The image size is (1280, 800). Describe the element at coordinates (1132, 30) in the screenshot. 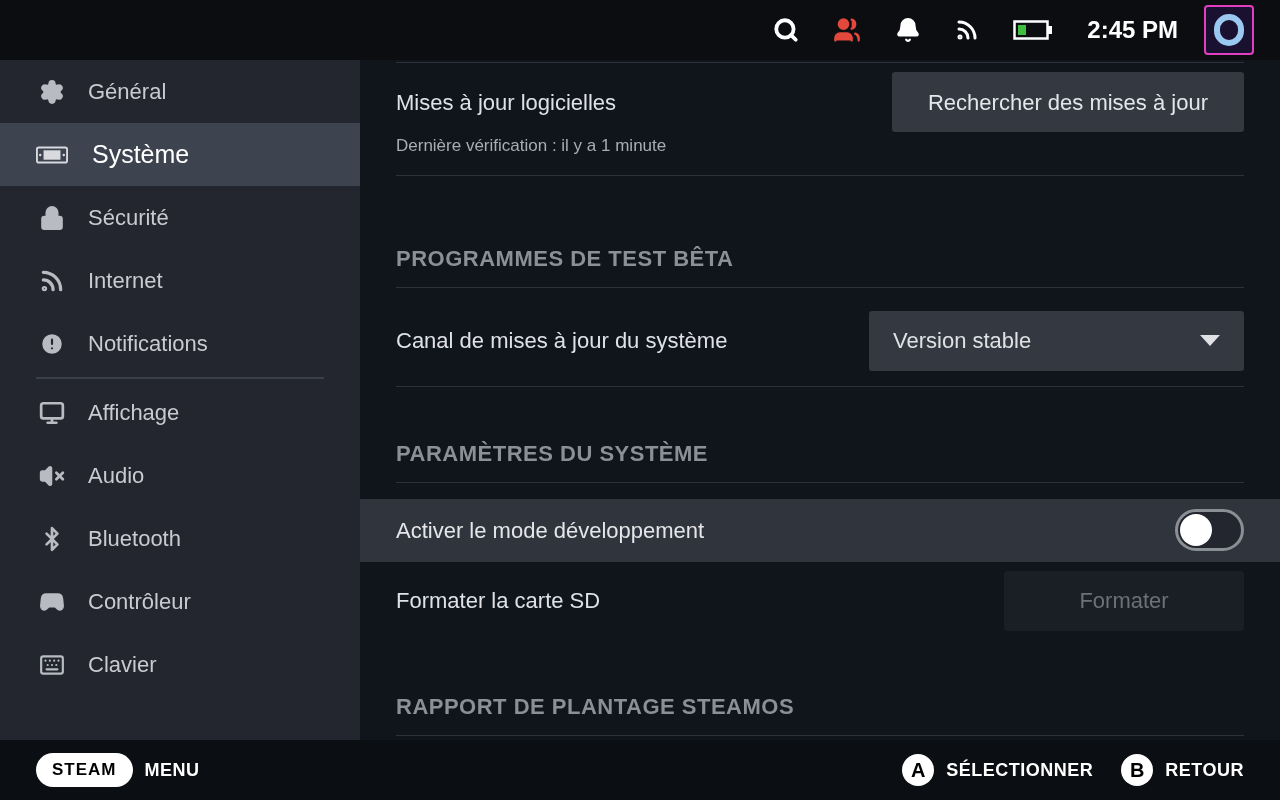

I see `clock: 2:45 PM` at that location.